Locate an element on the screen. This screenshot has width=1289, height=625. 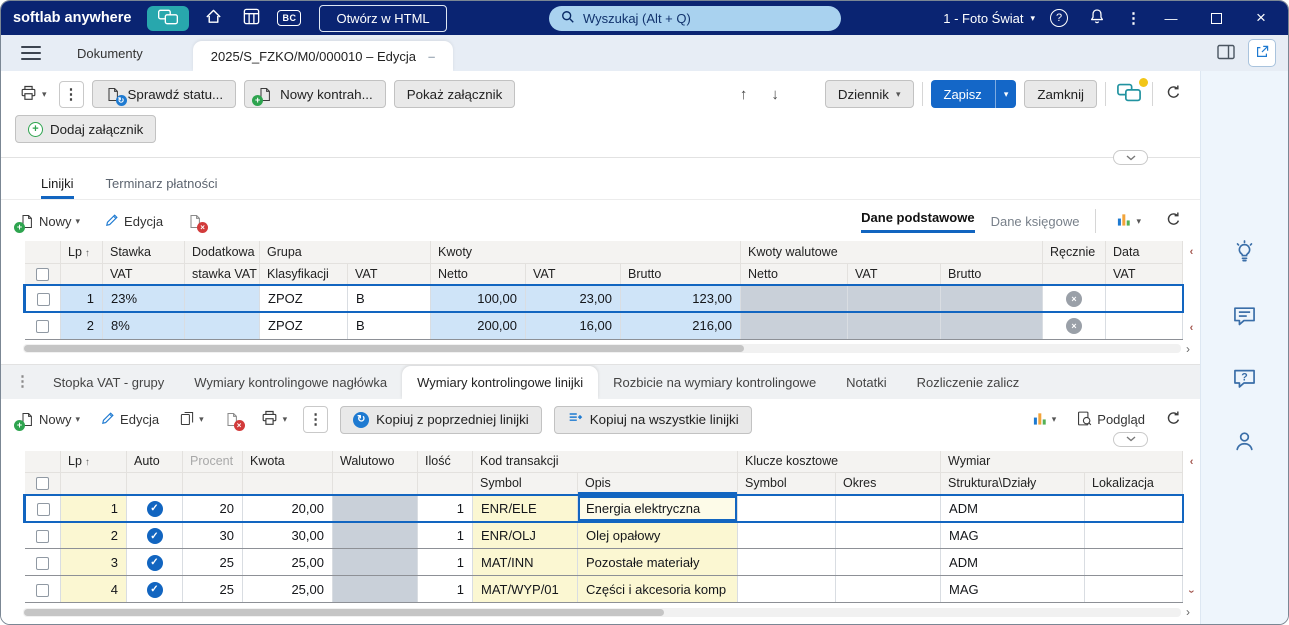
cell-brutto: 123,00 is located at coordinates (681, 298).